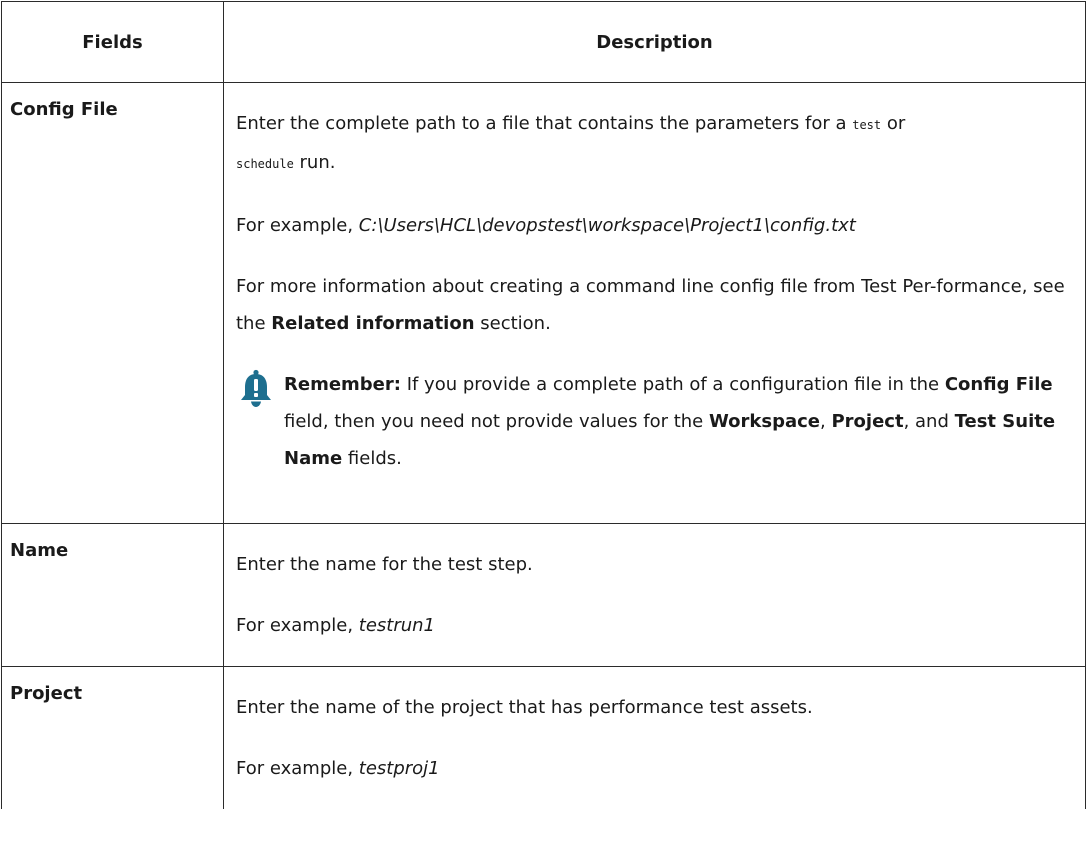  What do you see at coordinates (112, 42) in the screenshot?
I see `header-fields: Fields` at bounding box center [112, 42].